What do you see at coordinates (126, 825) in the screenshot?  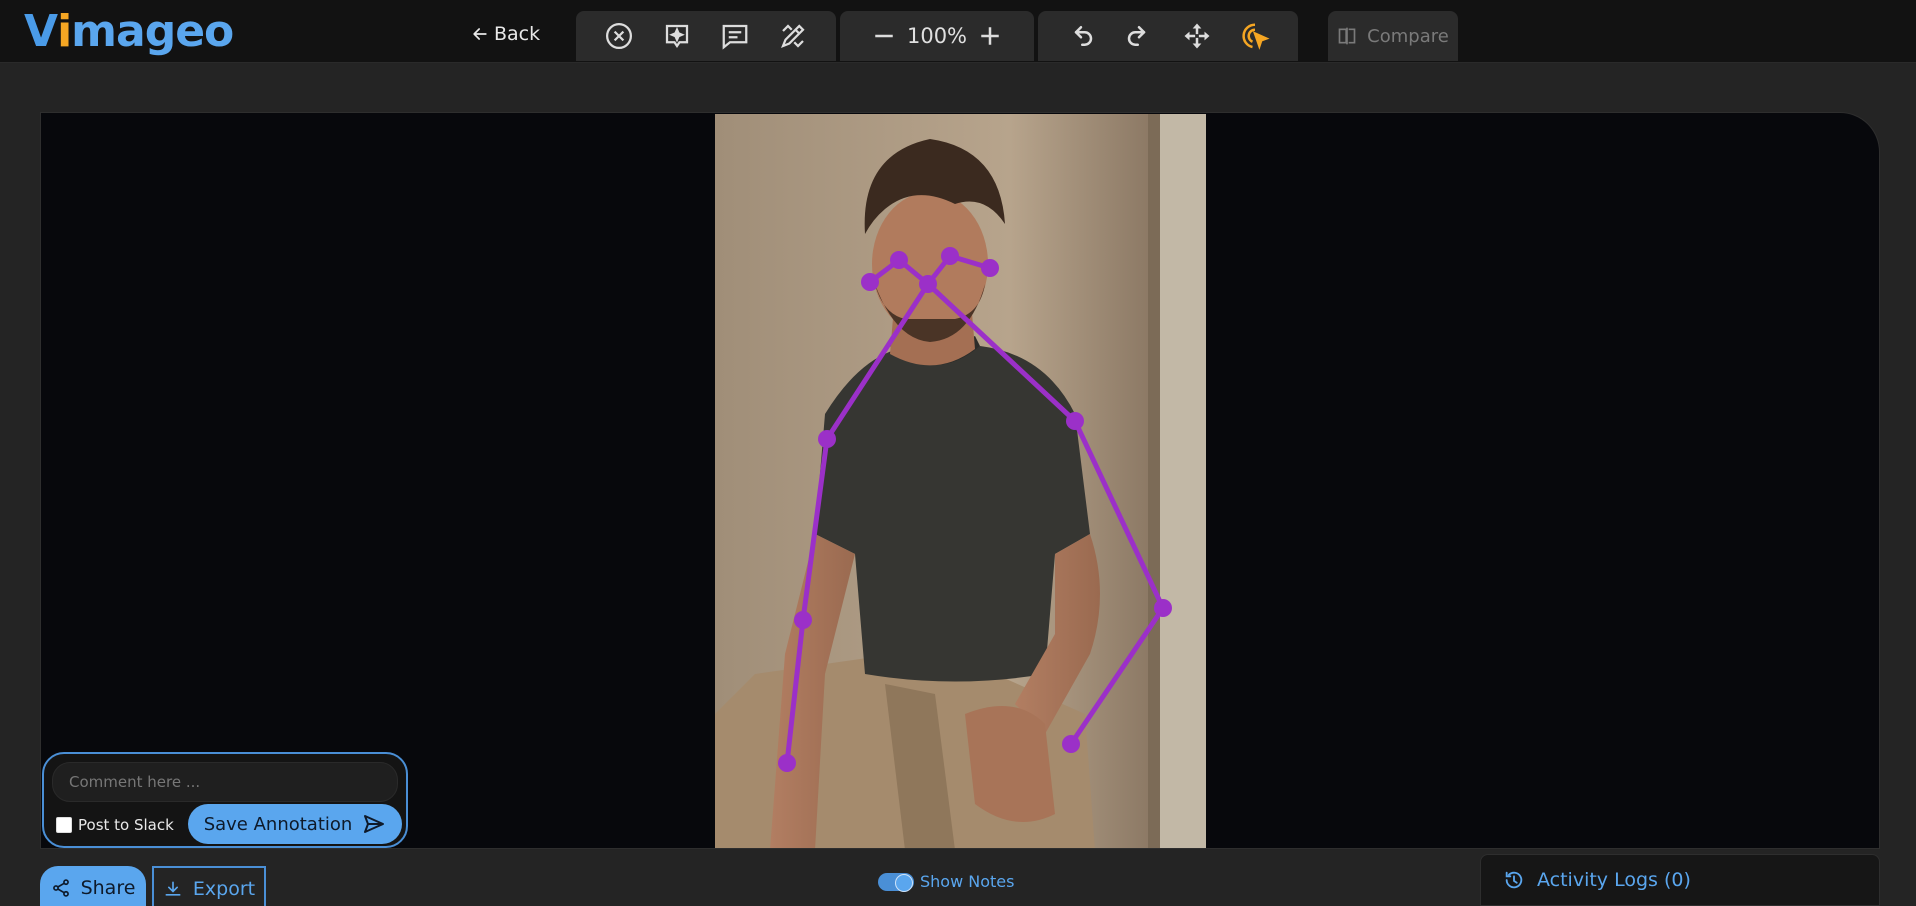 I see `post-to-slack-label: Post to Slack` at bounding box center [126, 825].